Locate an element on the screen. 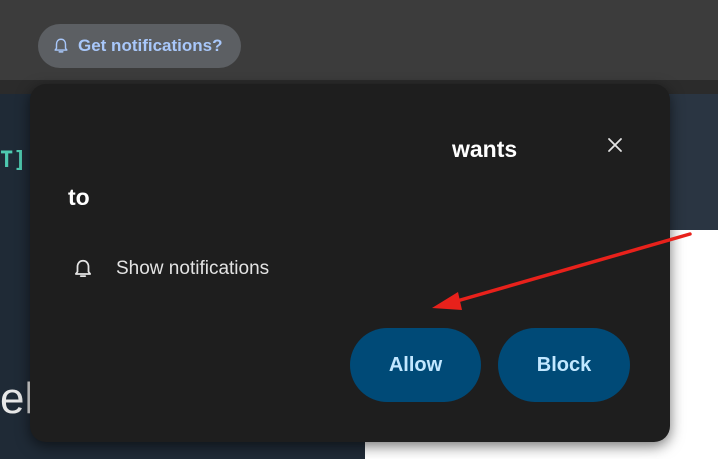 This screenshot has width=718, height=459. popup-title-site-wants: wants is located at coordinates (485, 149).